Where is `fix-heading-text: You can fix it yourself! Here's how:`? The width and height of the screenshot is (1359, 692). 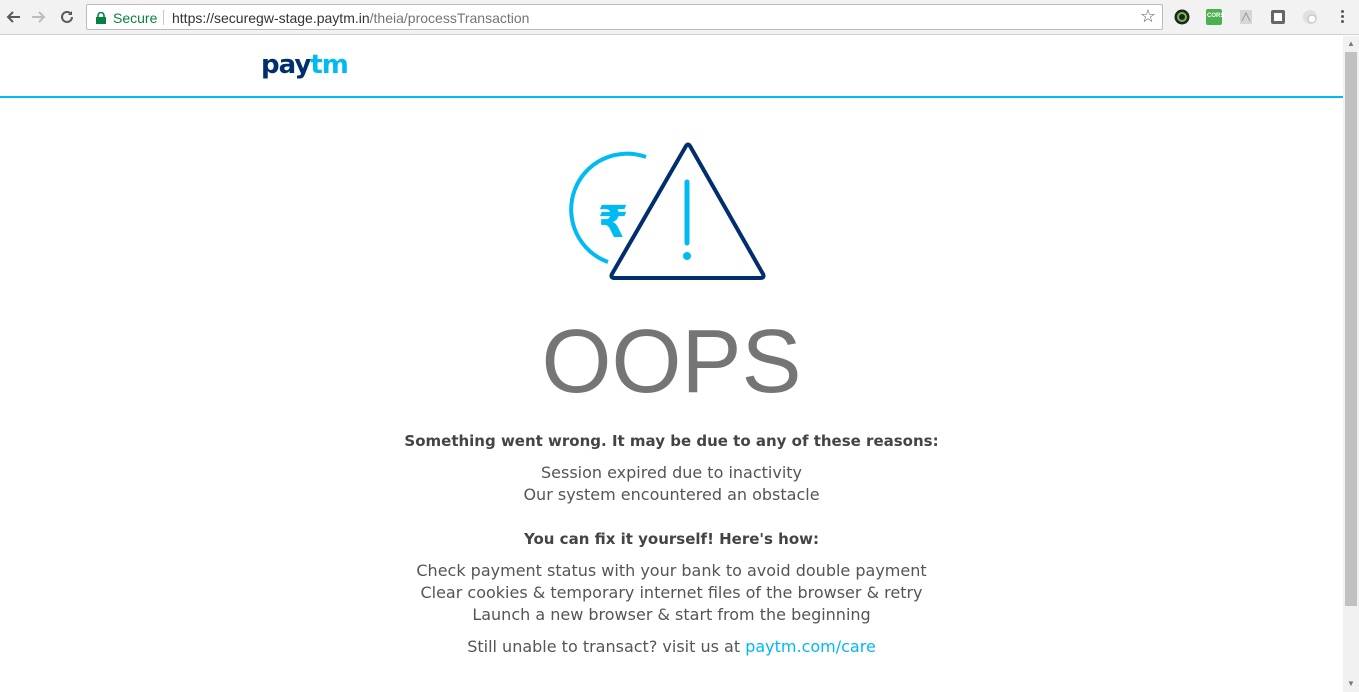 fix-heading-text: You can fix it yourself! Here's how: is located at coordinates (671, 539).